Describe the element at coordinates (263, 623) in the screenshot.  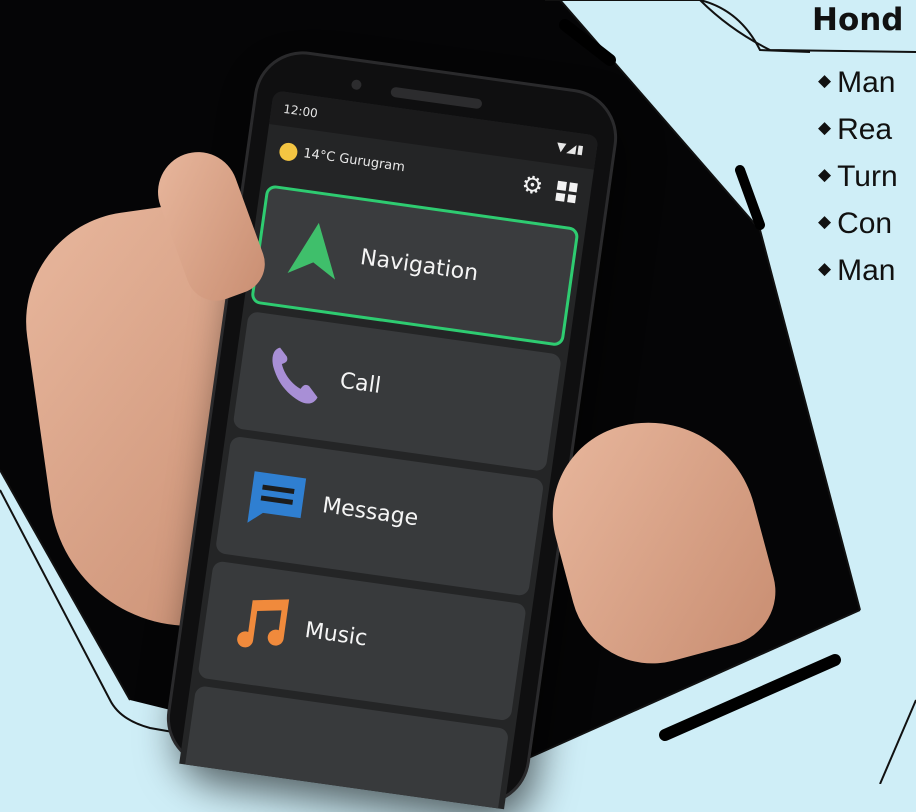
I see `music-note-icon` at that location.